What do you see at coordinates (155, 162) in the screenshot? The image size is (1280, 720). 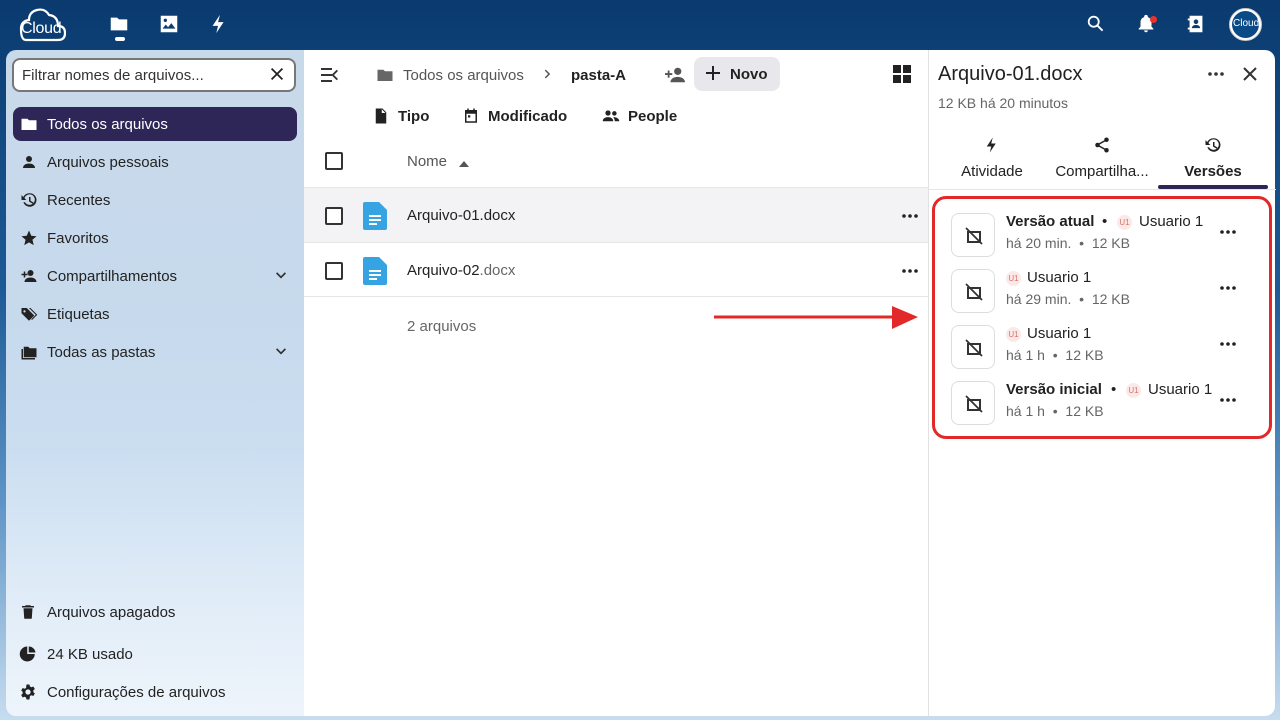 I see `sidebar-item-personal-files: Arquivos pessoais` at bounding box center [155, 162].